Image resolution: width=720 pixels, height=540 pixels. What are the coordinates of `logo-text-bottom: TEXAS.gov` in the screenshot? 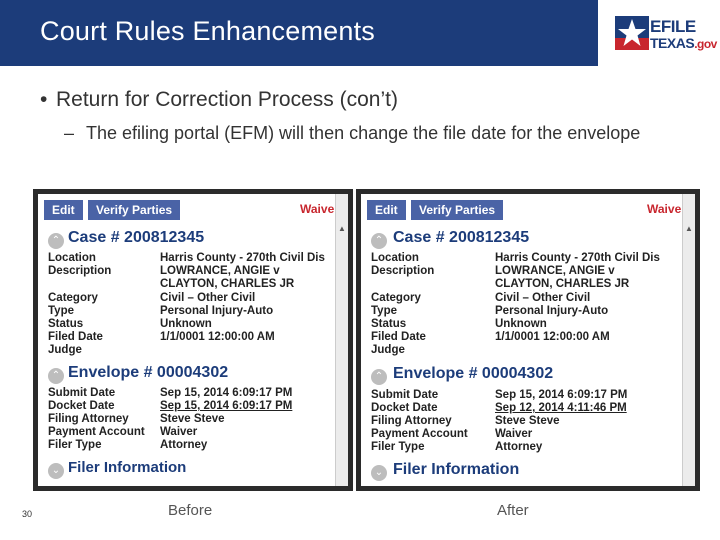 It's located at (683, 43).